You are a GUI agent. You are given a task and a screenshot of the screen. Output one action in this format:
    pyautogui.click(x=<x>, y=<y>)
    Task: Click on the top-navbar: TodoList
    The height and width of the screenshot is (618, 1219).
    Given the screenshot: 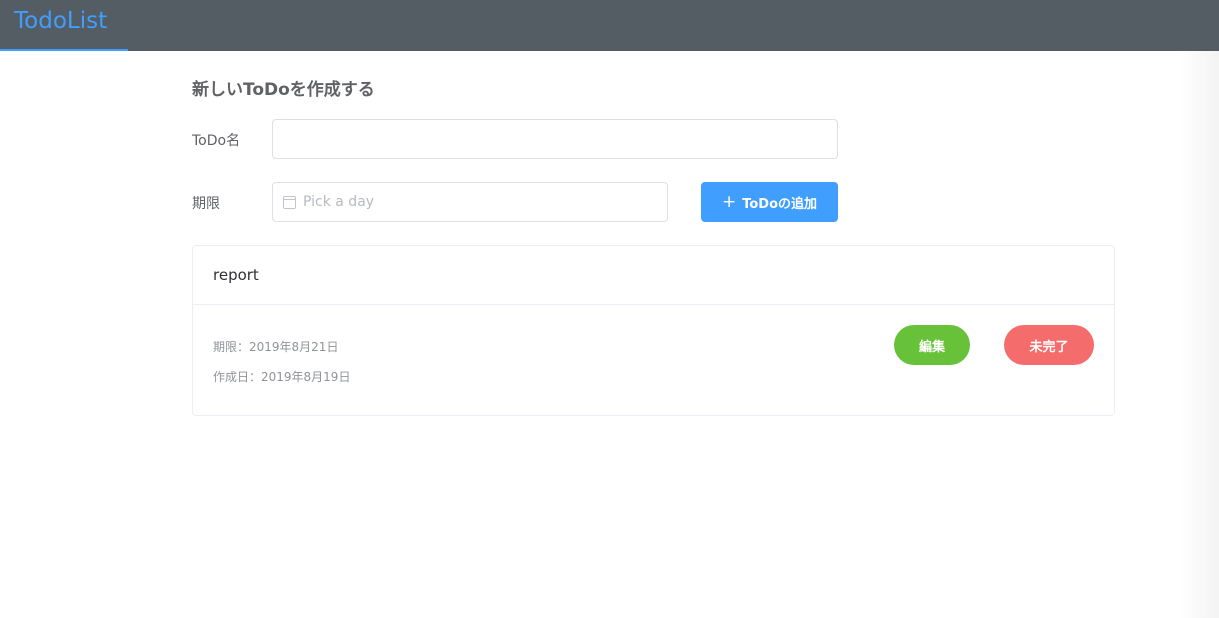 What is the action you would take?
    pyautogui.click(x=609, y=25)
    